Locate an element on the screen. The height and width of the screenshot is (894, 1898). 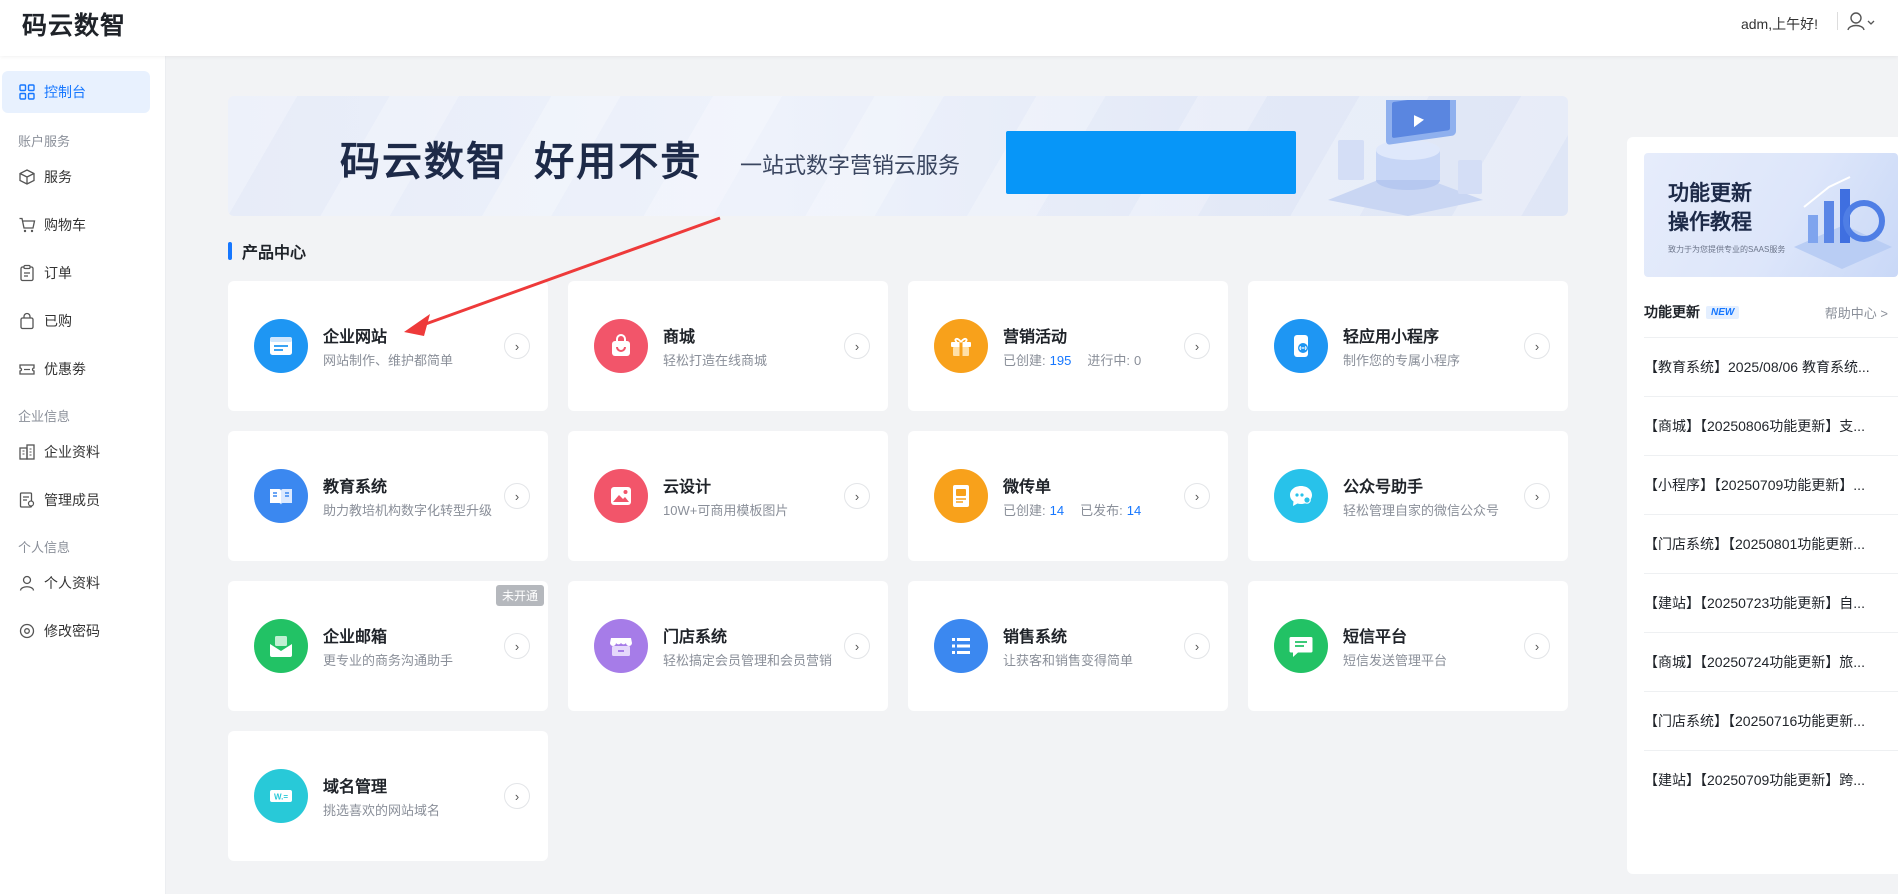
product-card-store: 门店系统 轻松搞定会员管理和会员营销 › is located at coordinates (728, 646).